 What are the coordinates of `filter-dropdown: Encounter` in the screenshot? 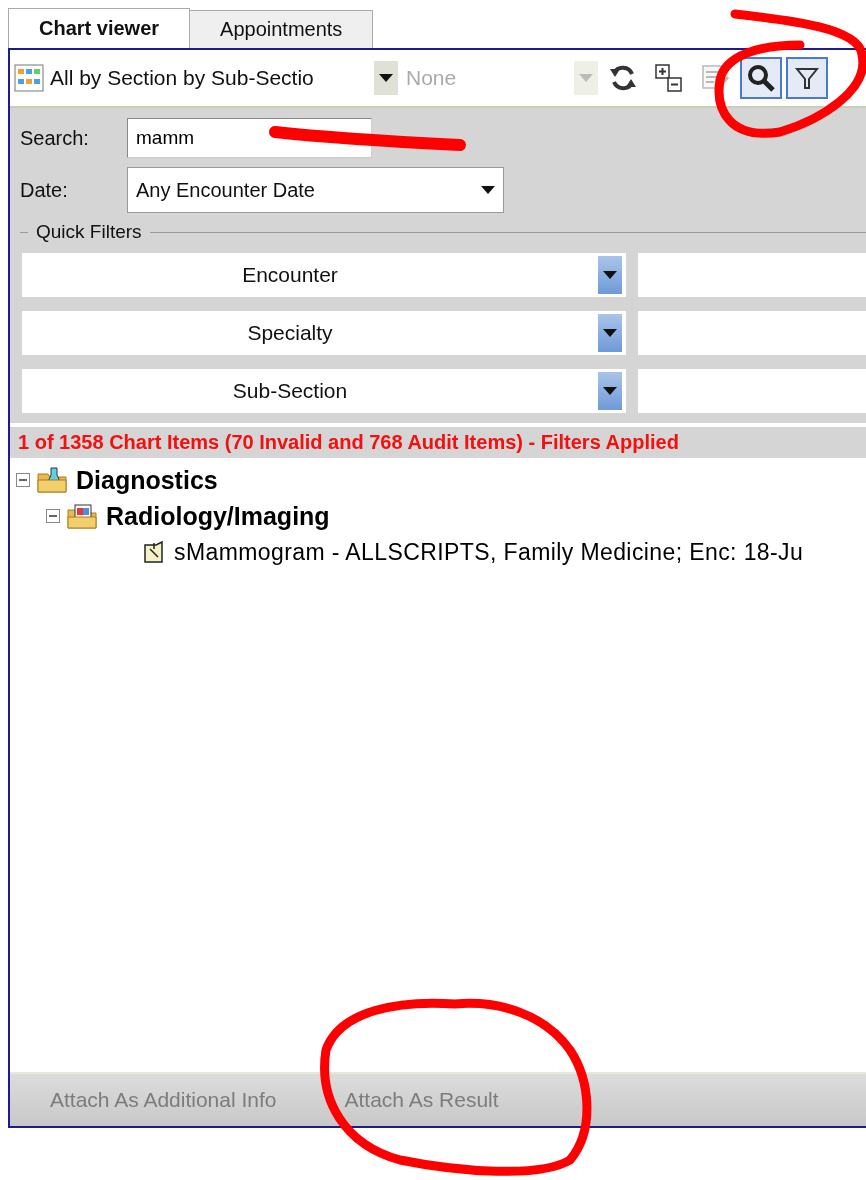 It's located at (324, 275).